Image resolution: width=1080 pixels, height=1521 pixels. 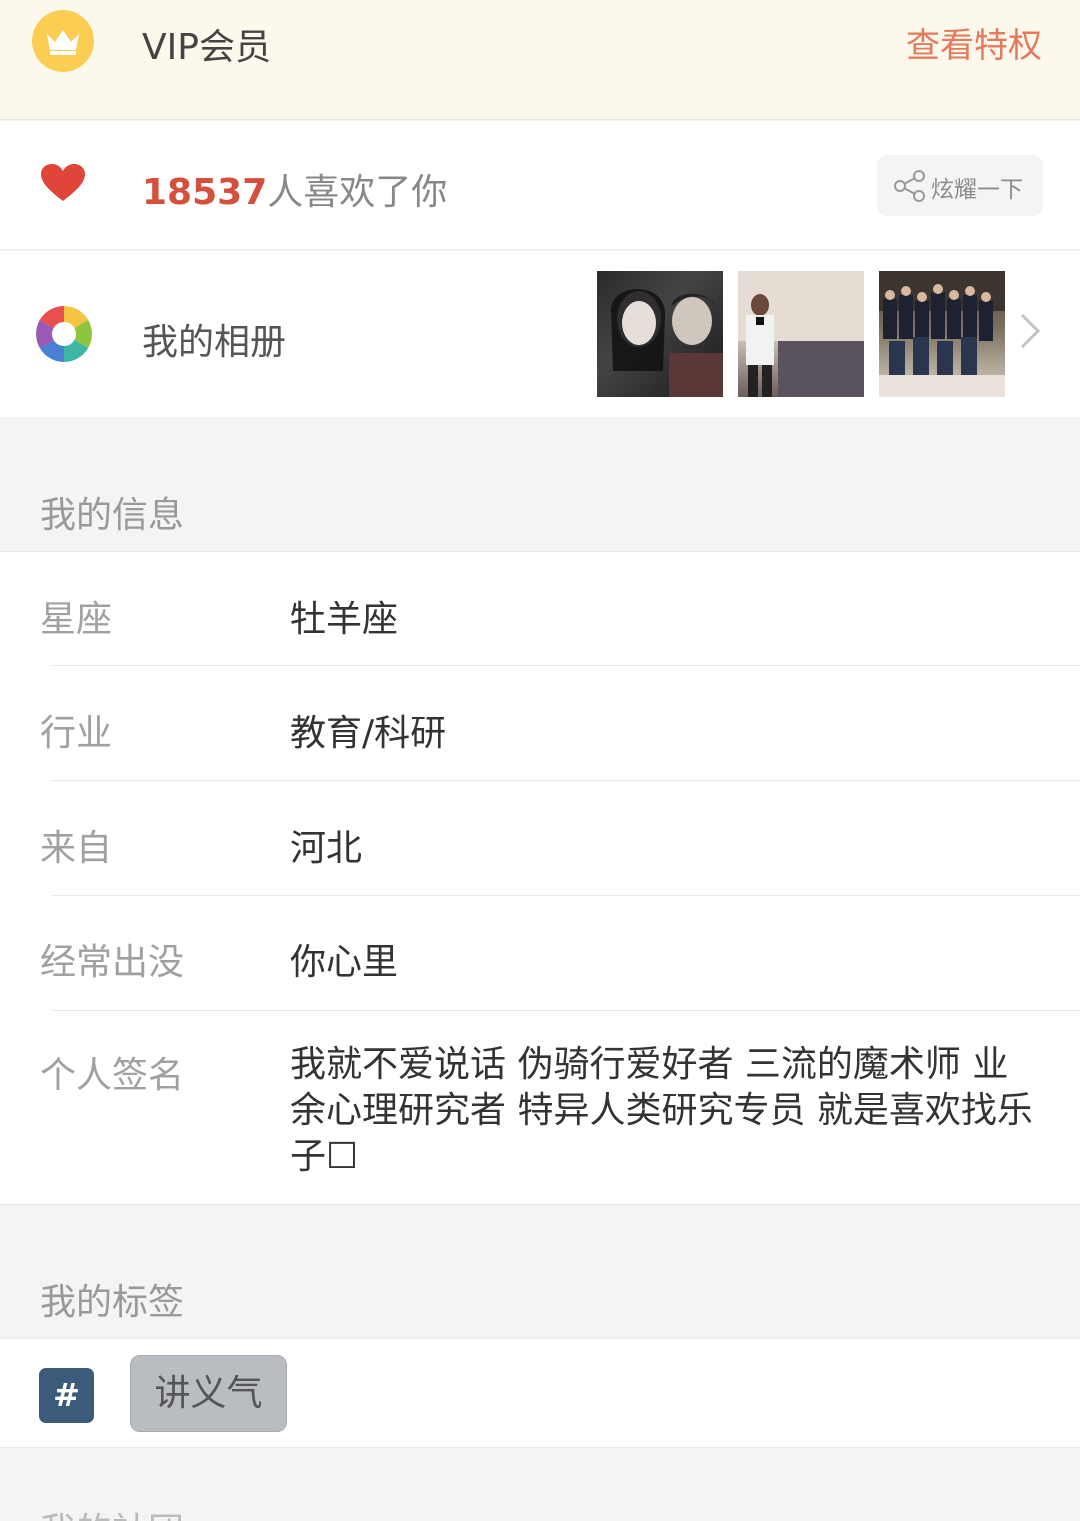 I want to click on show-off-label: 炫耀一下, so click(x=977, y=190).